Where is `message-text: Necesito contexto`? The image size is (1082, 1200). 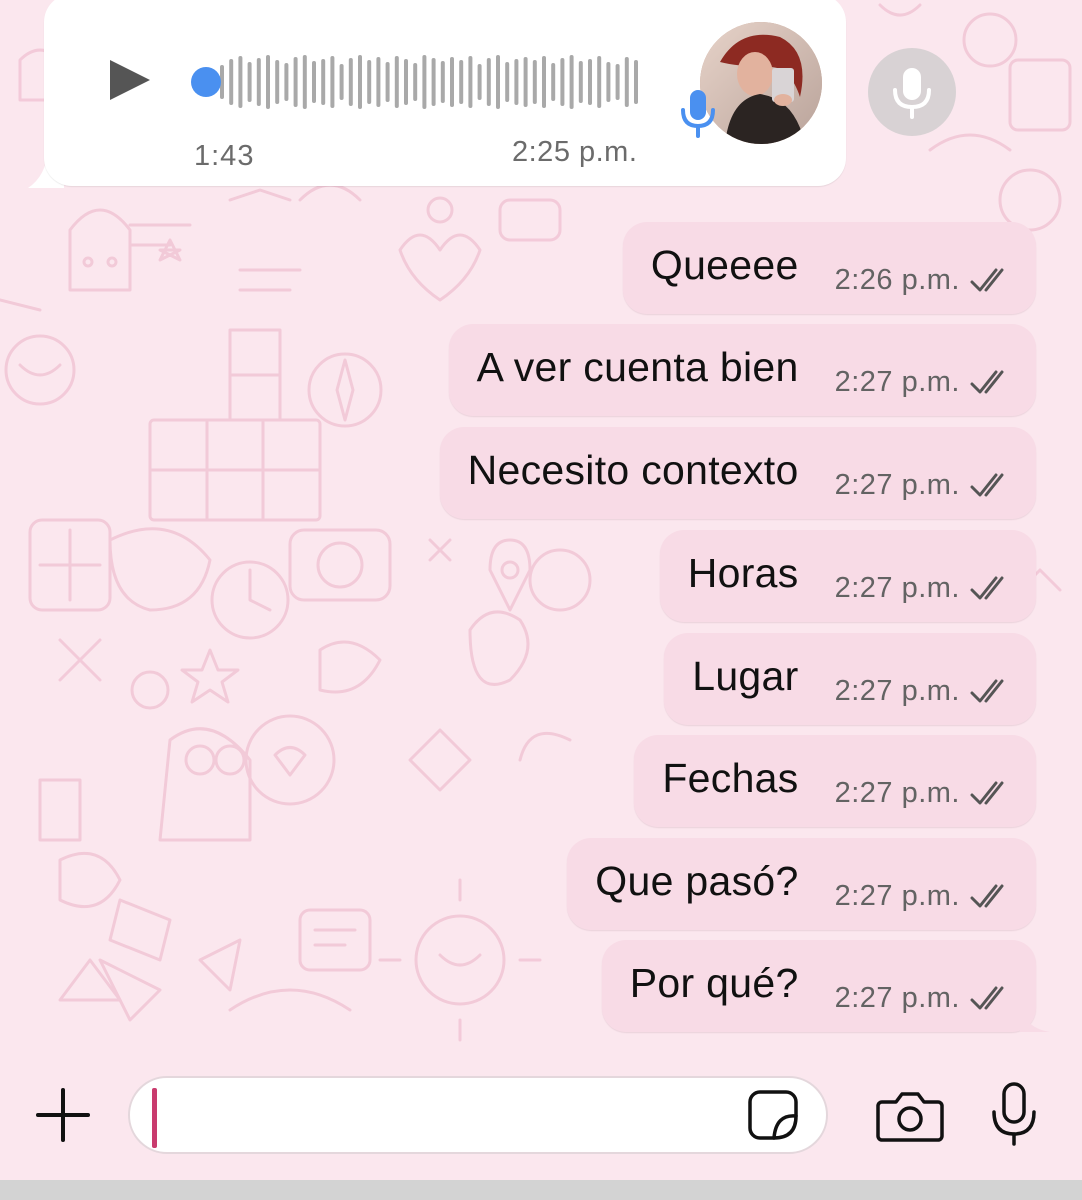
message-text: Necesito contexto is located at coordinates (633, 469).